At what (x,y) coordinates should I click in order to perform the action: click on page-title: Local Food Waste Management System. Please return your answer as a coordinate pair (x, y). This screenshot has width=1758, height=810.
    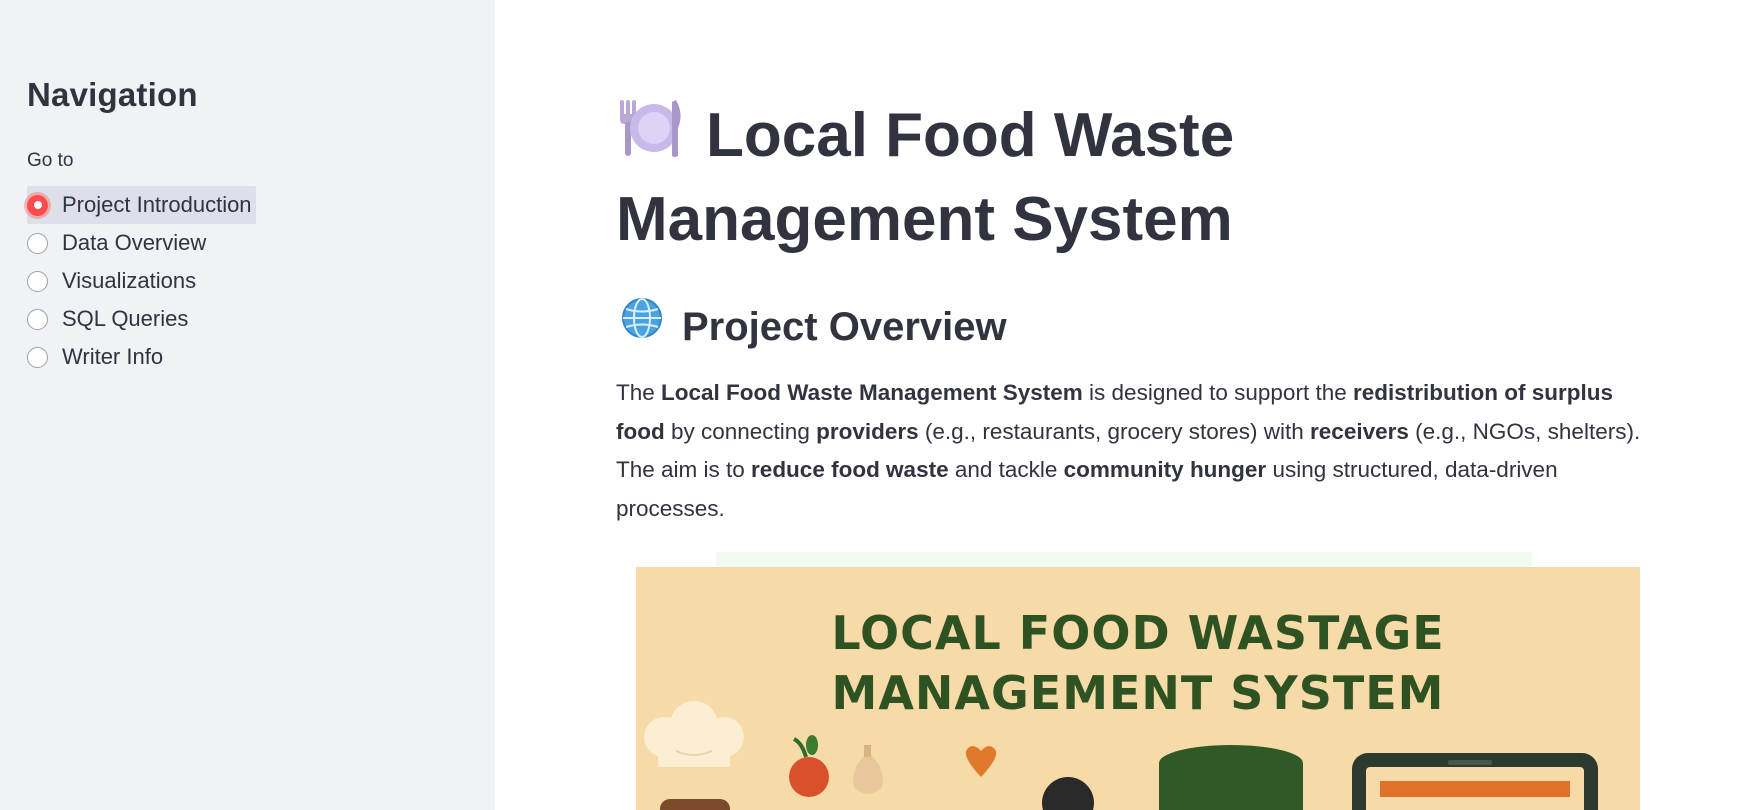
    Looking at the image, I should click on (1121, 178).